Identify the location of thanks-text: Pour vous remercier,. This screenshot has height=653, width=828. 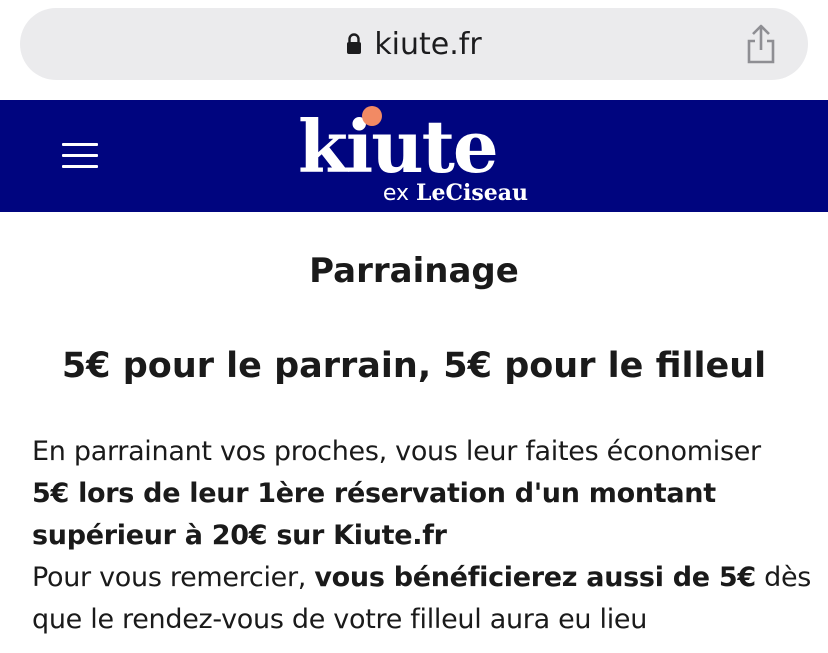
(169, 577).